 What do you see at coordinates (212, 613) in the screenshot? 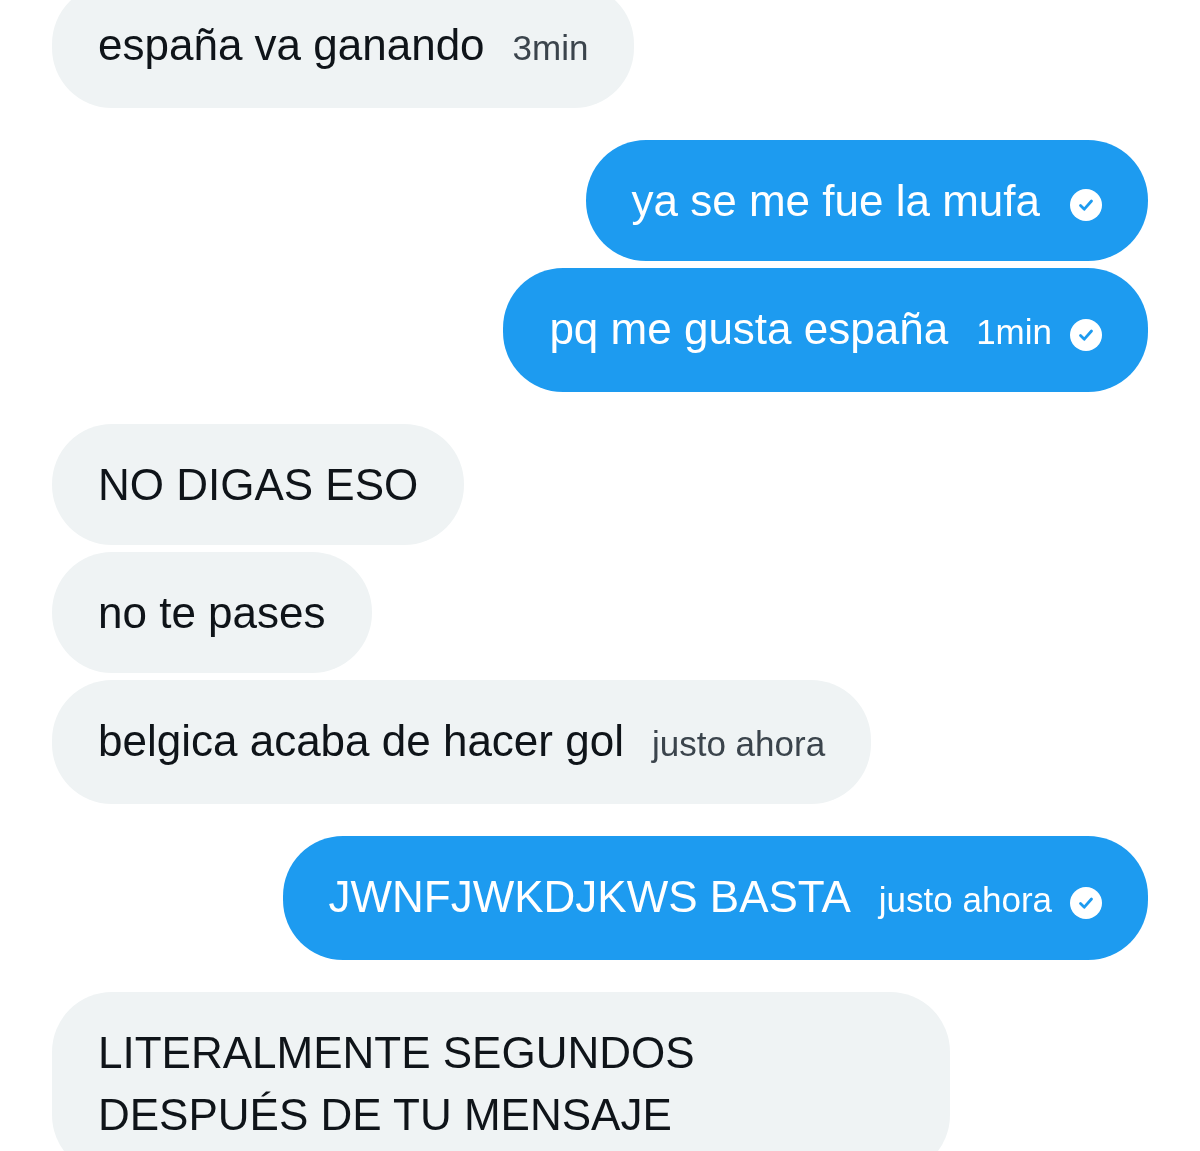
I see `message-text: no te pases` at bounding box center [212, 613].